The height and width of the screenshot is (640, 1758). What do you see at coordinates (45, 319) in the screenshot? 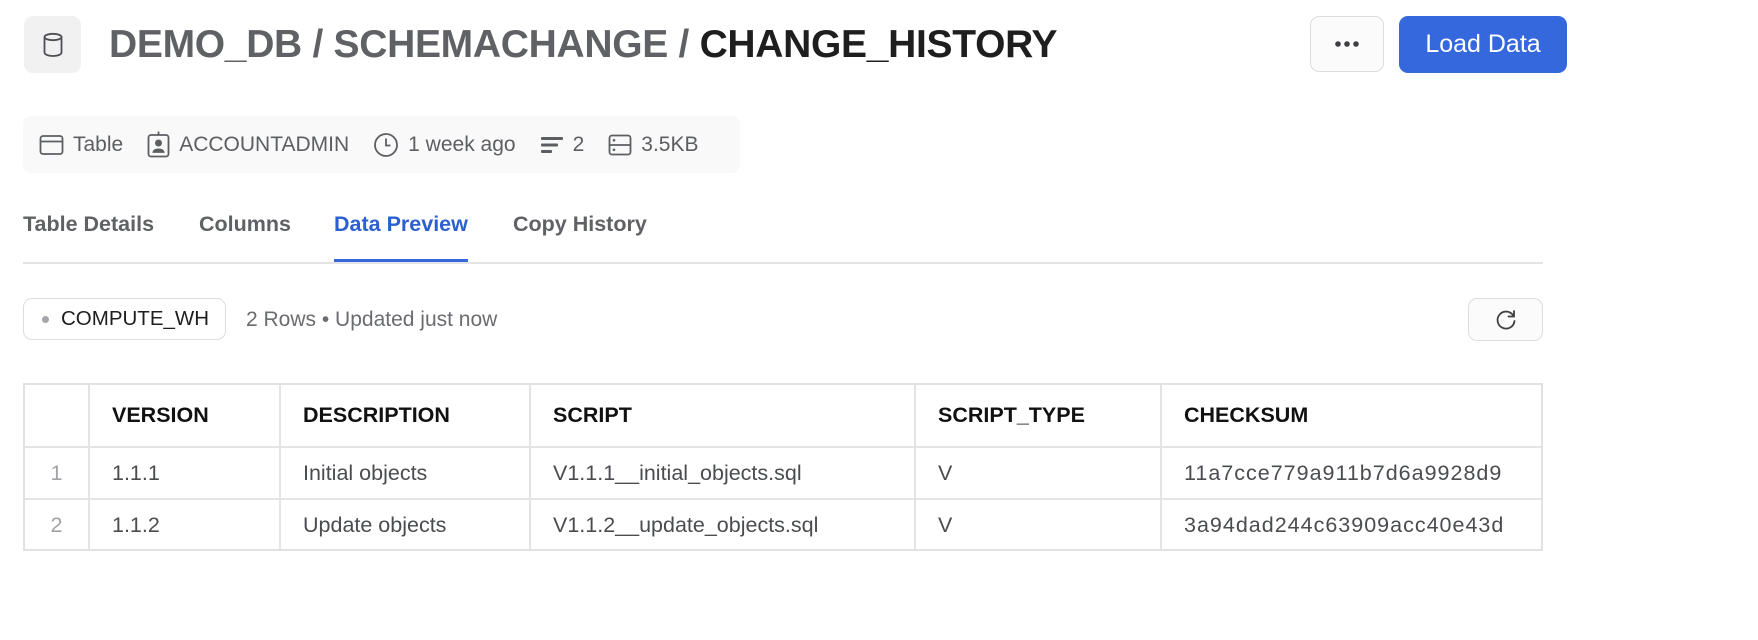
I see `warehouse-status-dot` at bounding box center [45, 319].